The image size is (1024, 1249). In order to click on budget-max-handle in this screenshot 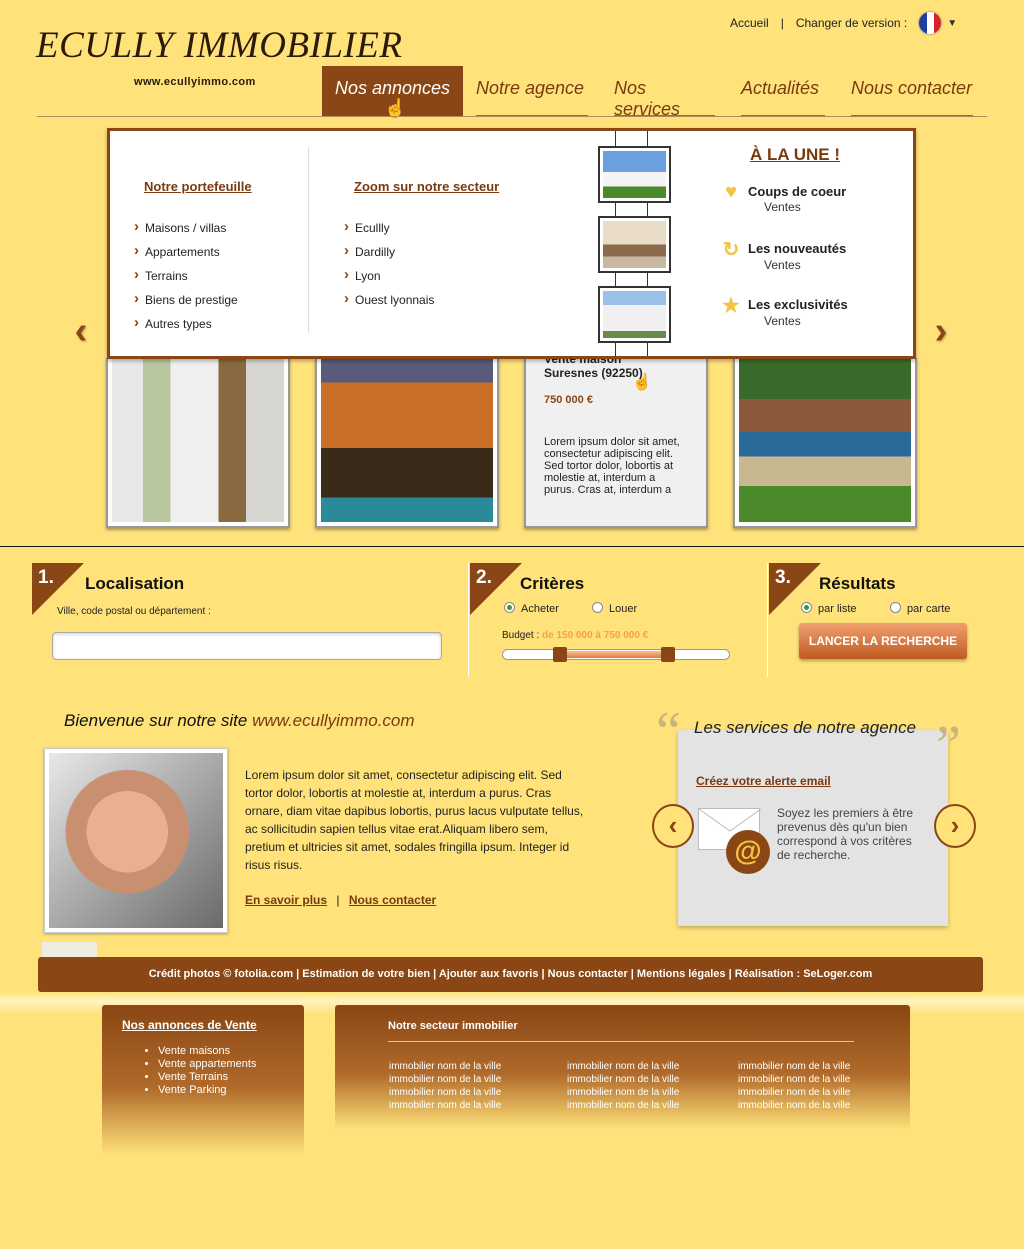, I will do `click(667, 654)`.